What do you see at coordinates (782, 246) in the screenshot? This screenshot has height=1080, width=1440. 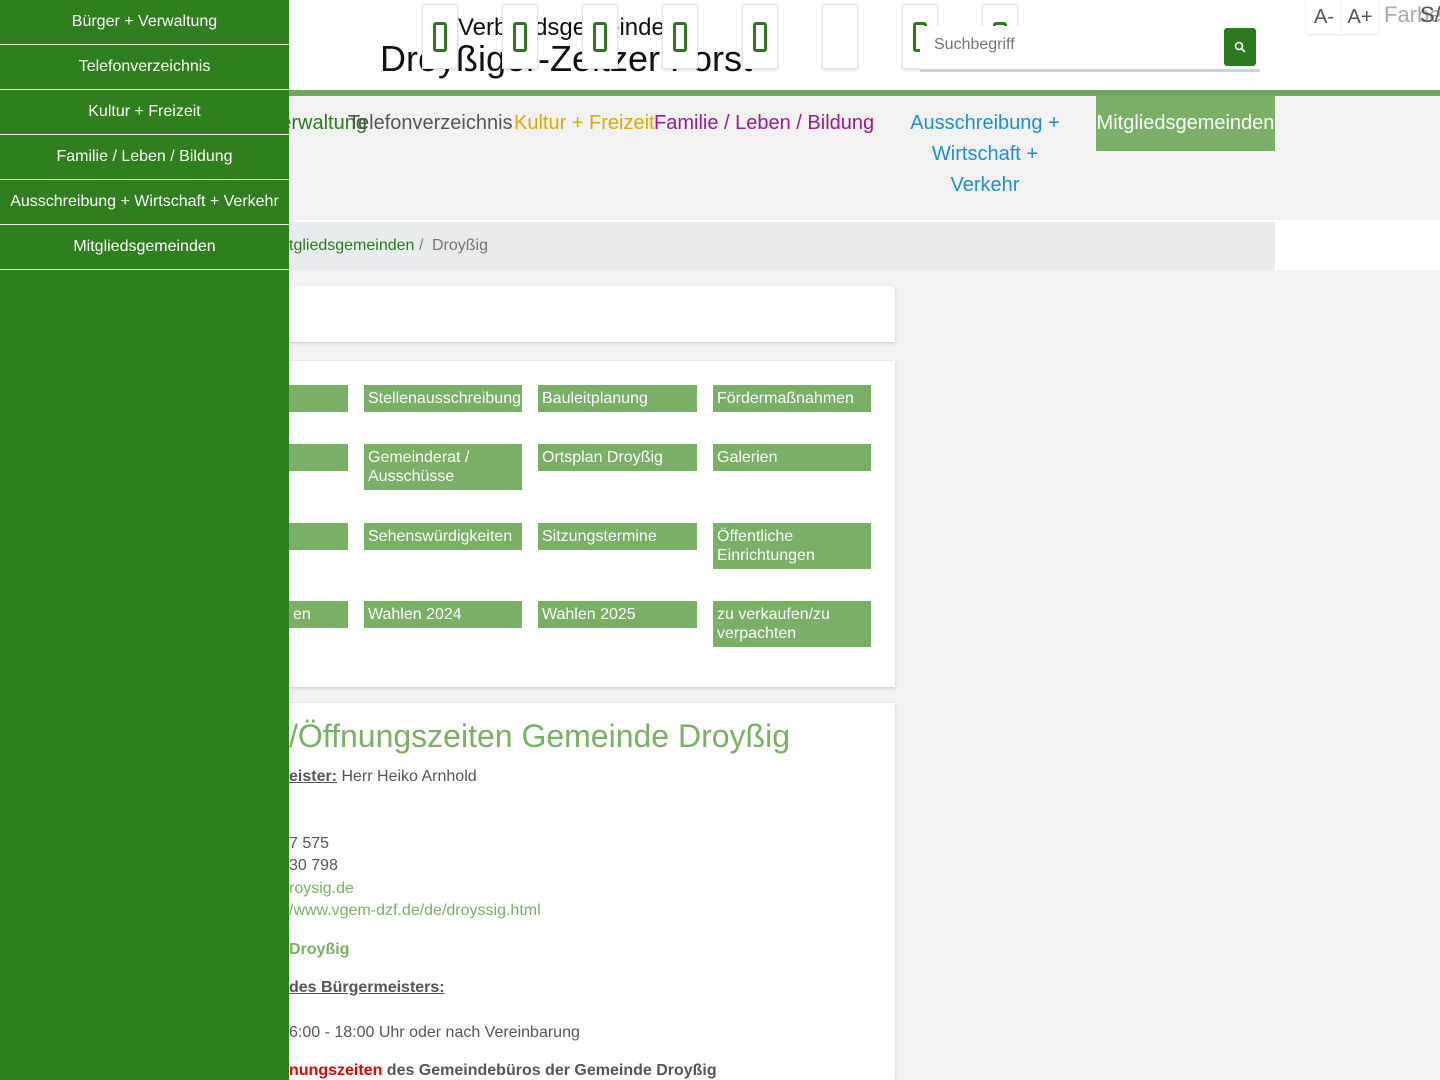 I see `breadcrumb: tgliedsgemeinden / Droyßig` at bounding box center [782, 246].